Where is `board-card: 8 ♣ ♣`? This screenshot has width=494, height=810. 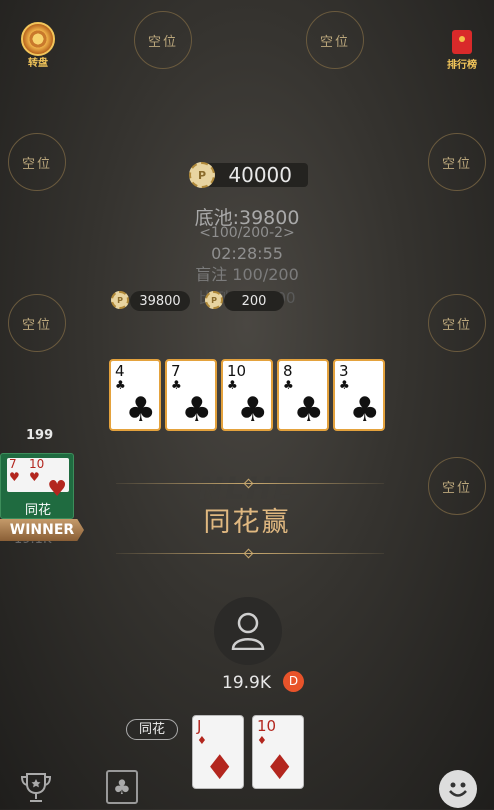 board-card: 8 ♣ ♣ is located at coordinates (303, 395).